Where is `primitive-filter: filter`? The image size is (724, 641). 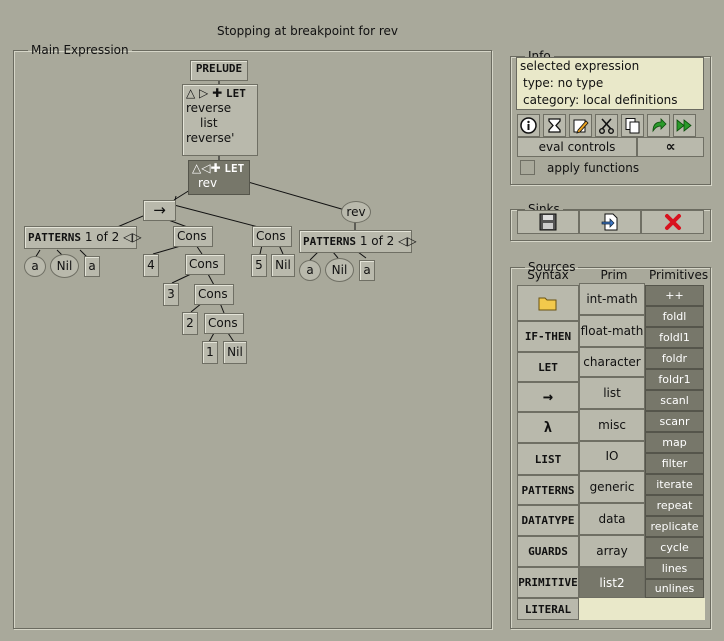 primitive-filter: filter is located at coordinates (674, 463).